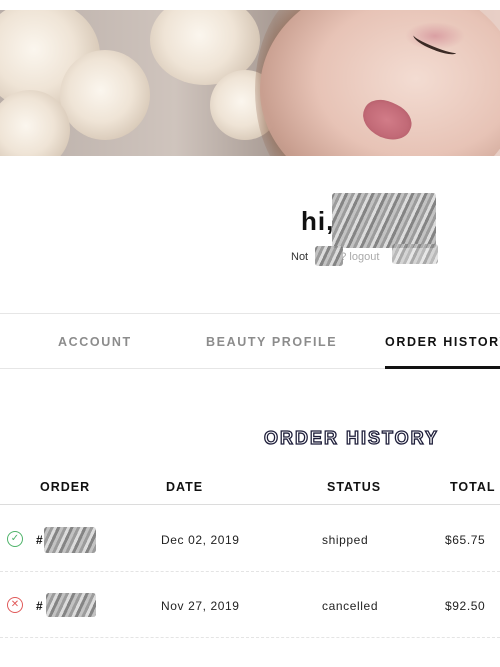  I want to click on table-header-divider, so click(250, 504).